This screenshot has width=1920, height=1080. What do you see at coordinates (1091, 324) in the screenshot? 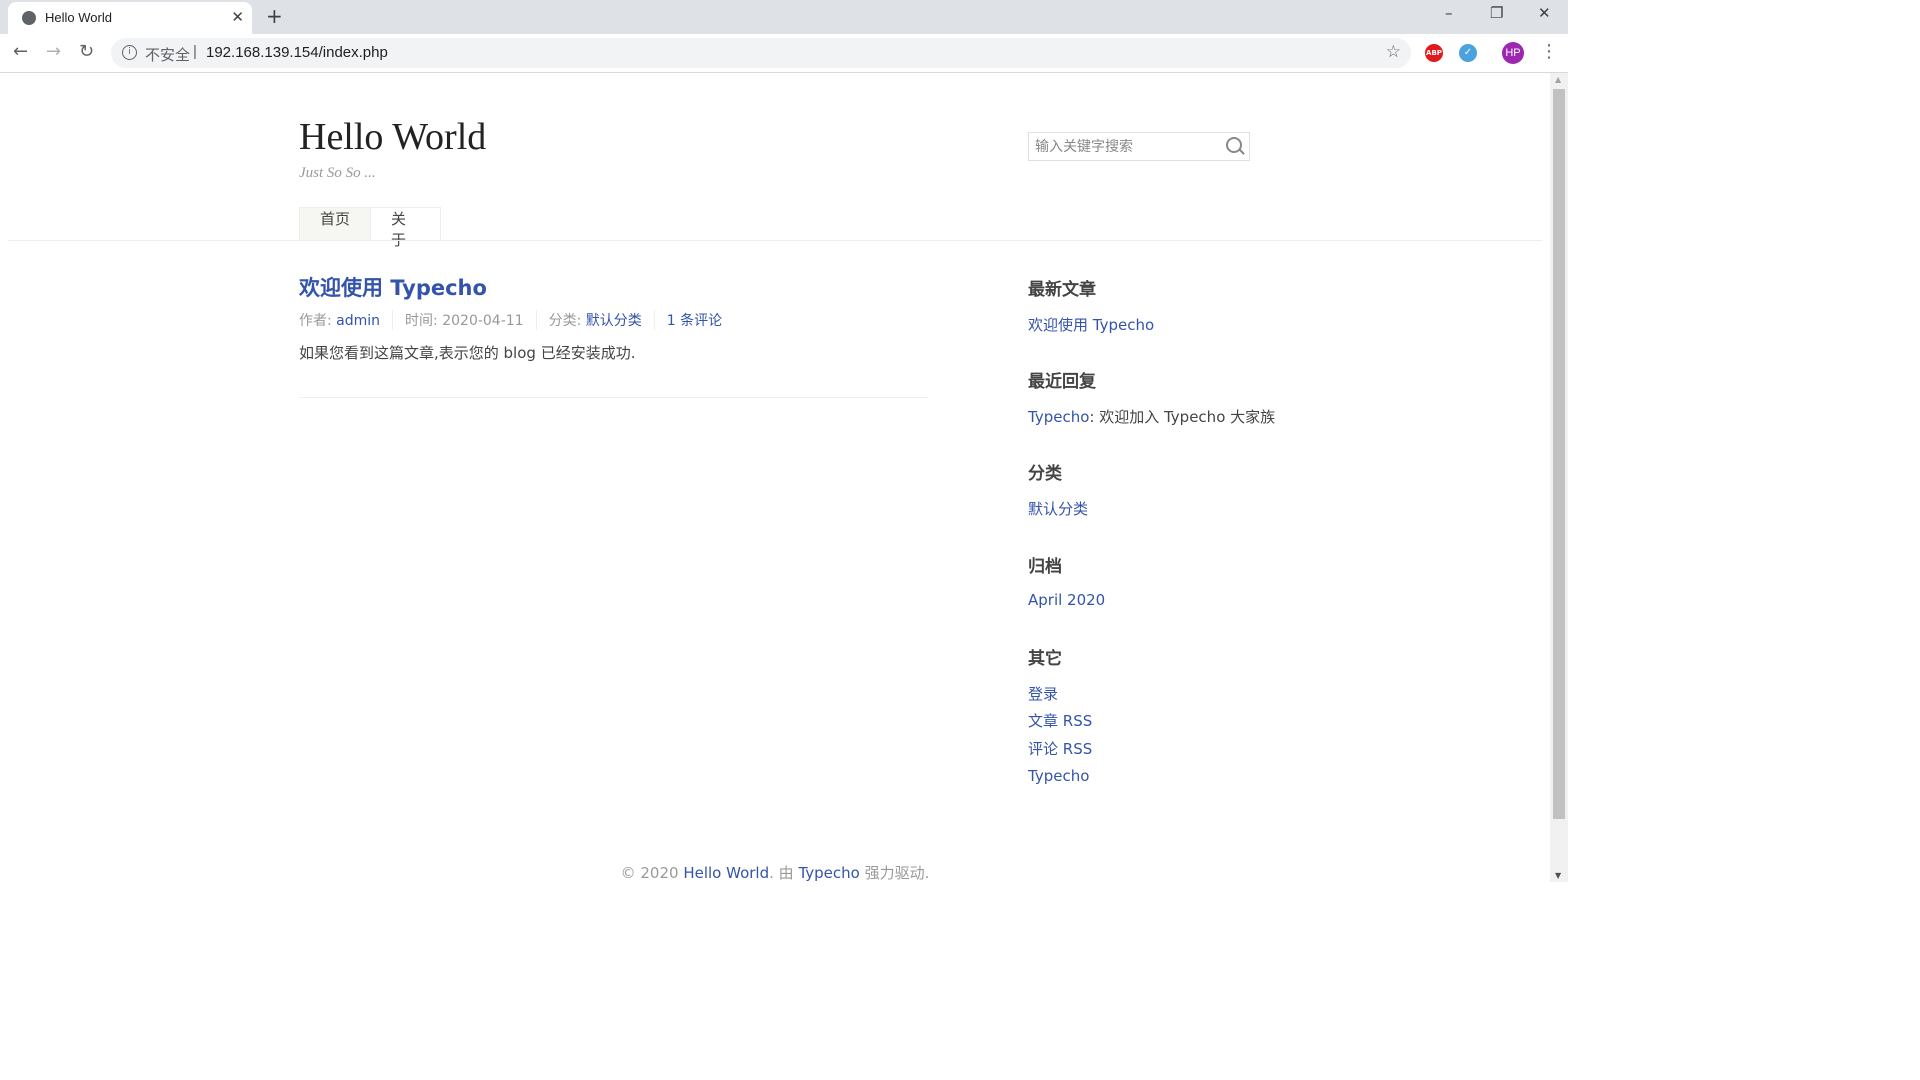
I see `recent-post-link: 欢迎使用 Typecho` at bounding box center [1091, 324].